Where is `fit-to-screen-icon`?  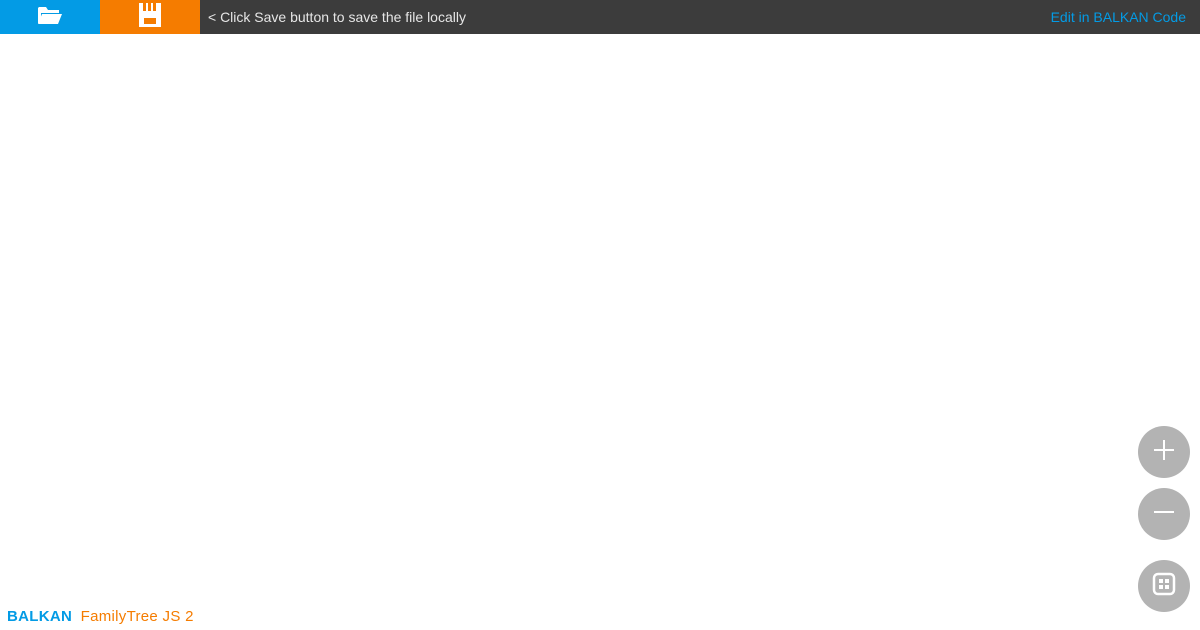
fit-to-screen-icon is located at coordinates (1164, 586).